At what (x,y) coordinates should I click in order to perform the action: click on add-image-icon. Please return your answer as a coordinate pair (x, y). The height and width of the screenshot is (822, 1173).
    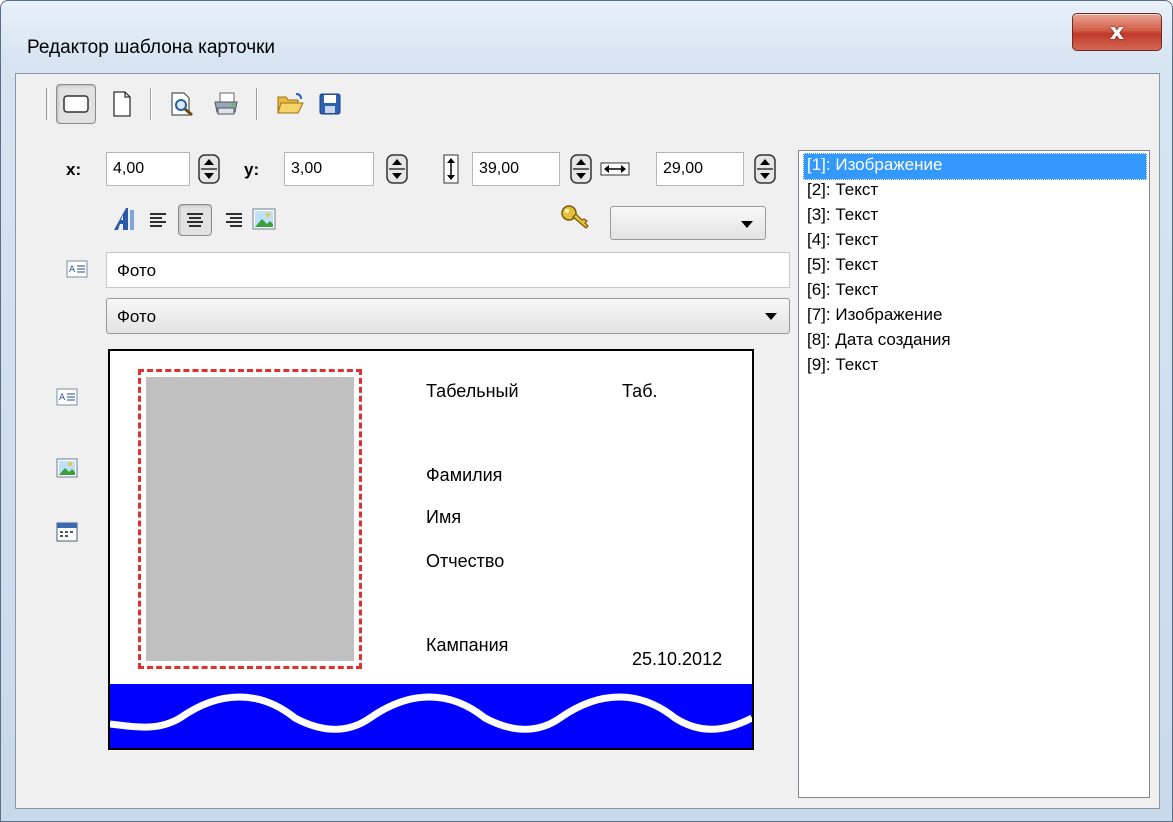
    Looking at the image, I should click on (67, 468).